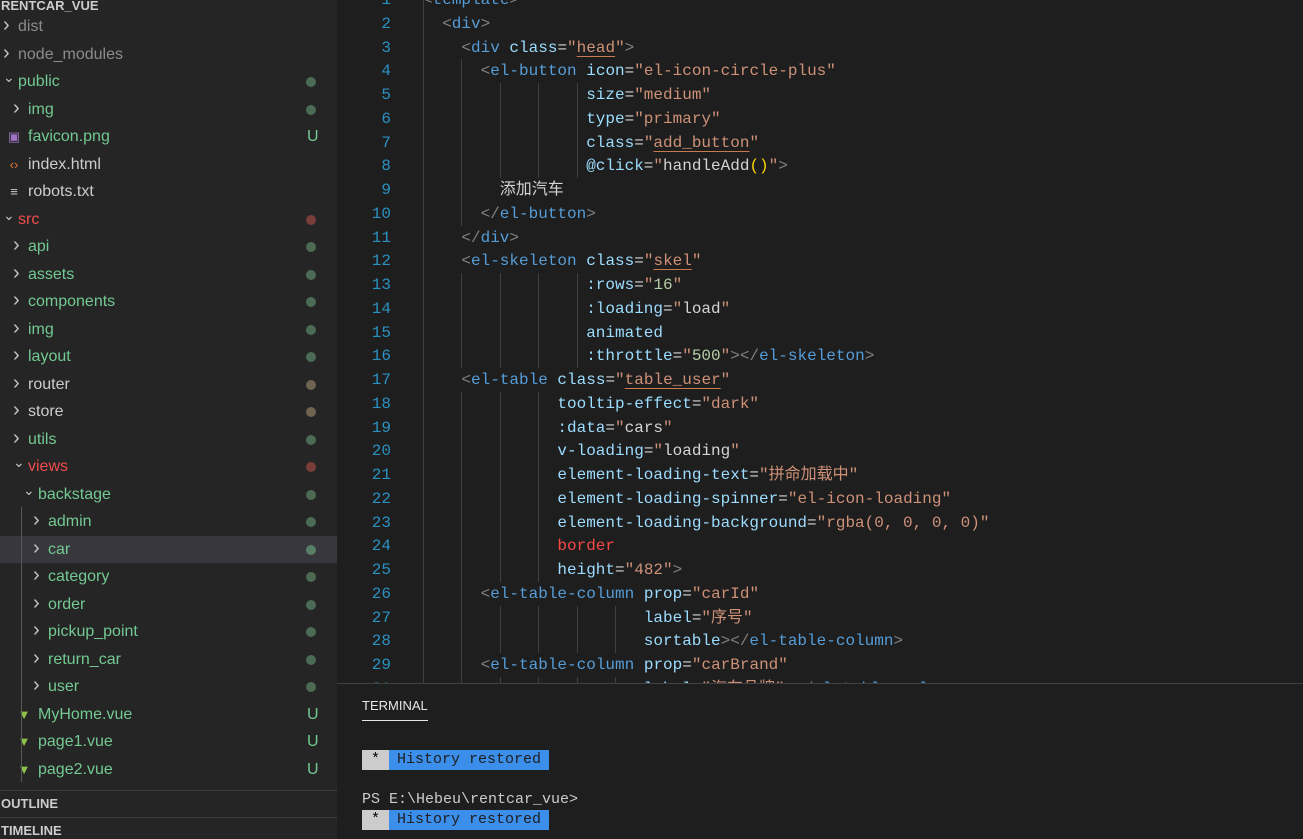 The width and height of the screenshot is (1303, 839). What do you see at coordinates (168, 439) in the screenshot?
I see `tree-item-utils: › utils` at bounding box center [168, 439].